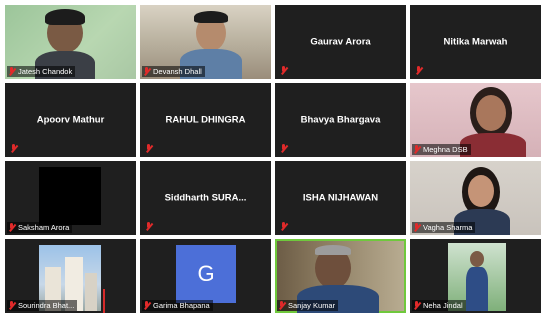 The height and width of the screenshot is (313, 549). I want to click on participant-name-label: Neha Jindal, so click(439, 305).